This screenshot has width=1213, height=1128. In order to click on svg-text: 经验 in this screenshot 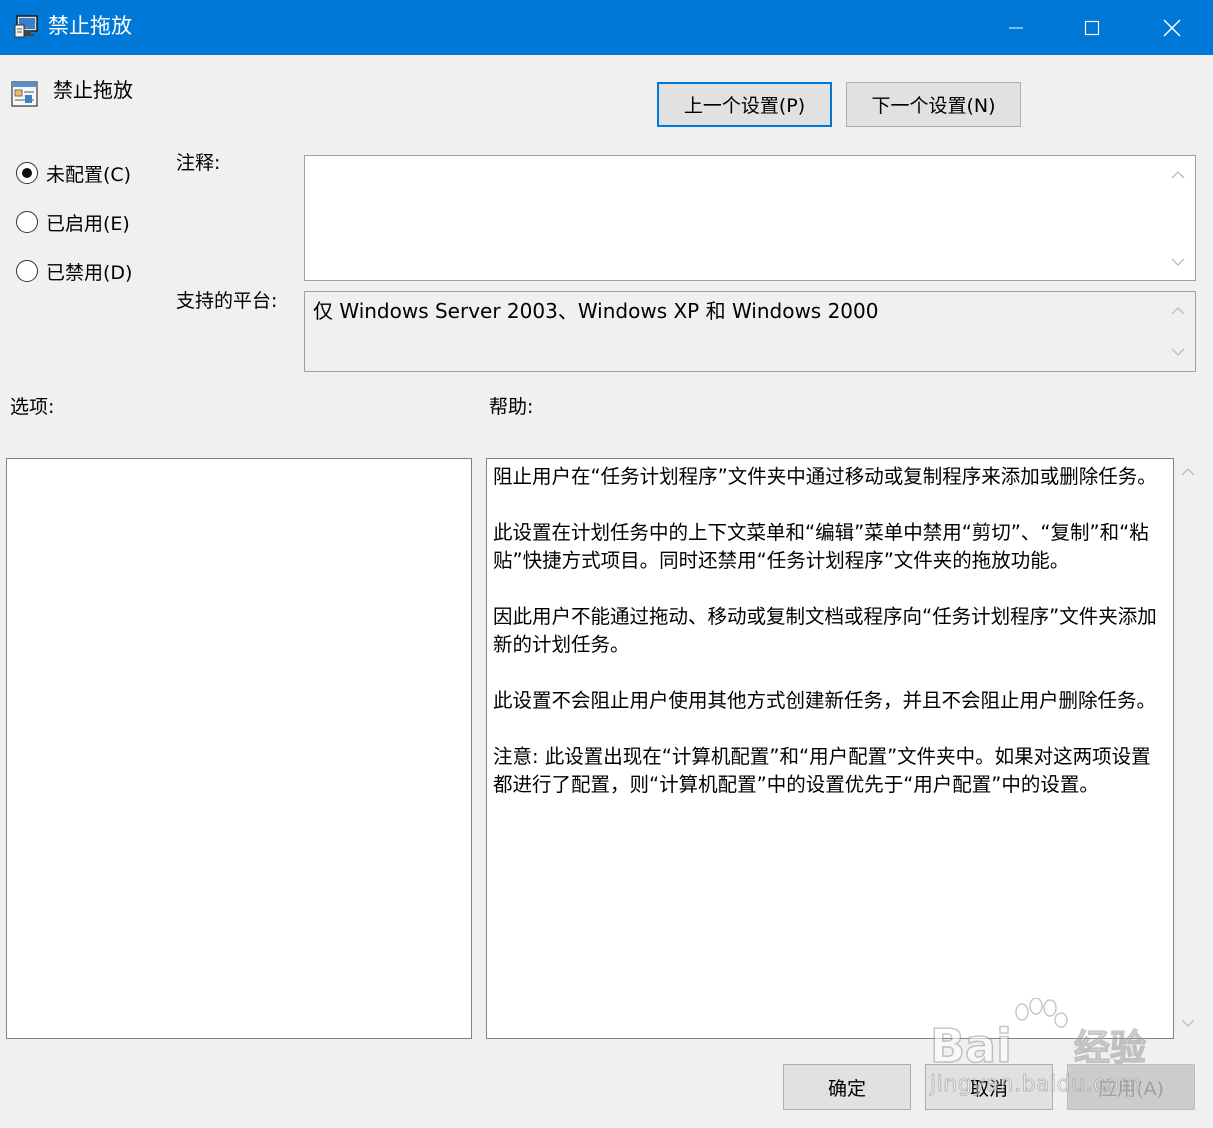, I will do `click(1110, 1048)`.